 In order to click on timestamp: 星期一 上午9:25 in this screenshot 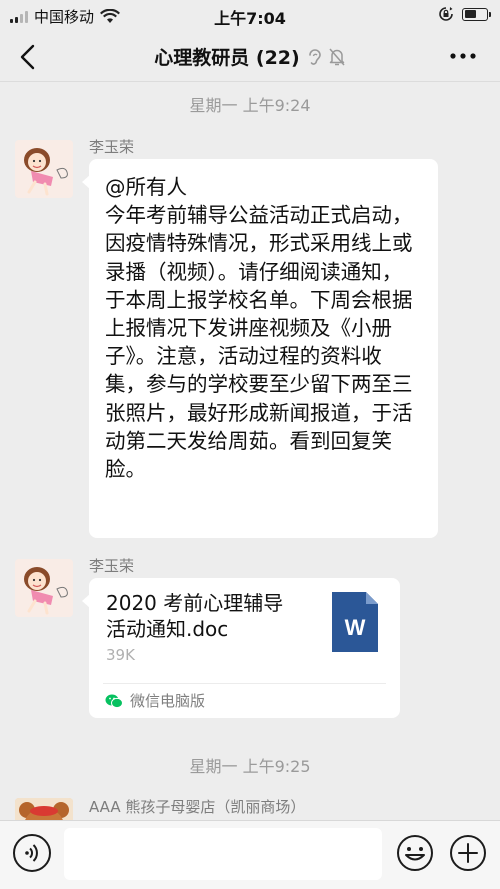, I will do `click(250, 766)`.